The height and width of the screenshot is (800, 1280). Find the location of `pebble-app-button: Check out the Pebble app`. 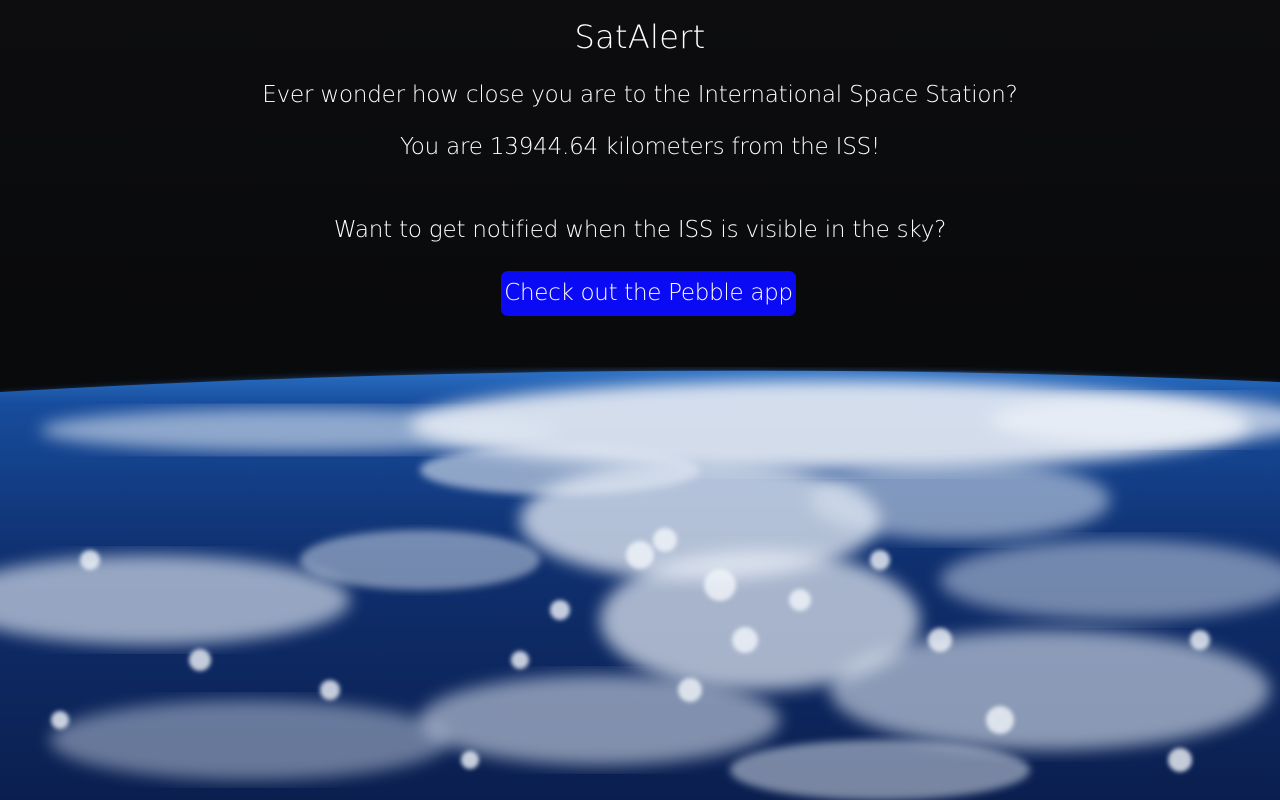

pebble-app-button: Check out the Pebble app is located at coordinates (648, 293).